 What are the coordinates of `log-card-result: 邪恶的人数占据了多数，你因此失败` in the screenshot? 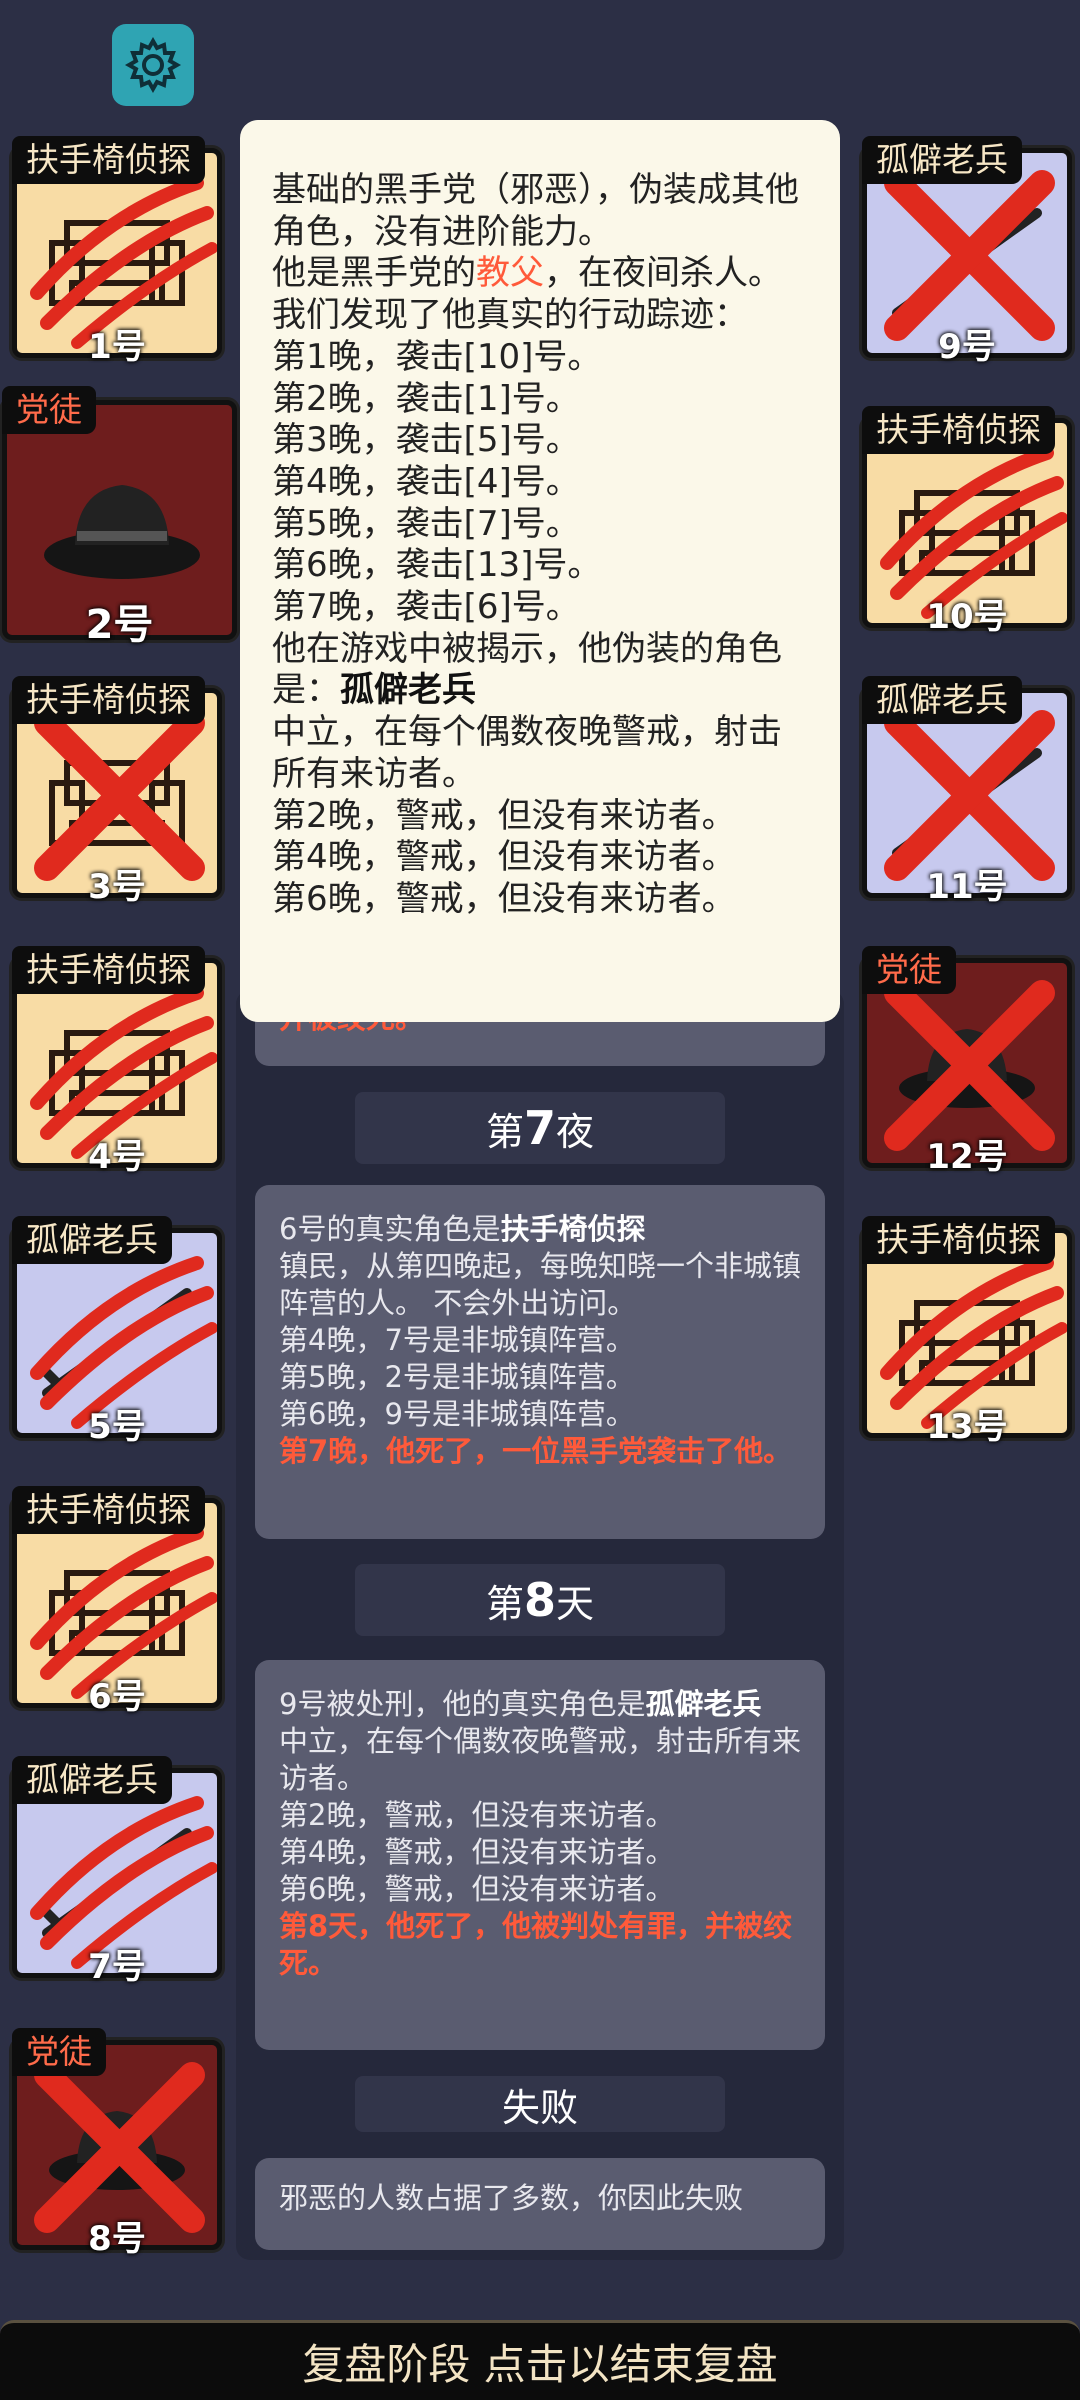 It's located at (540, 2204).